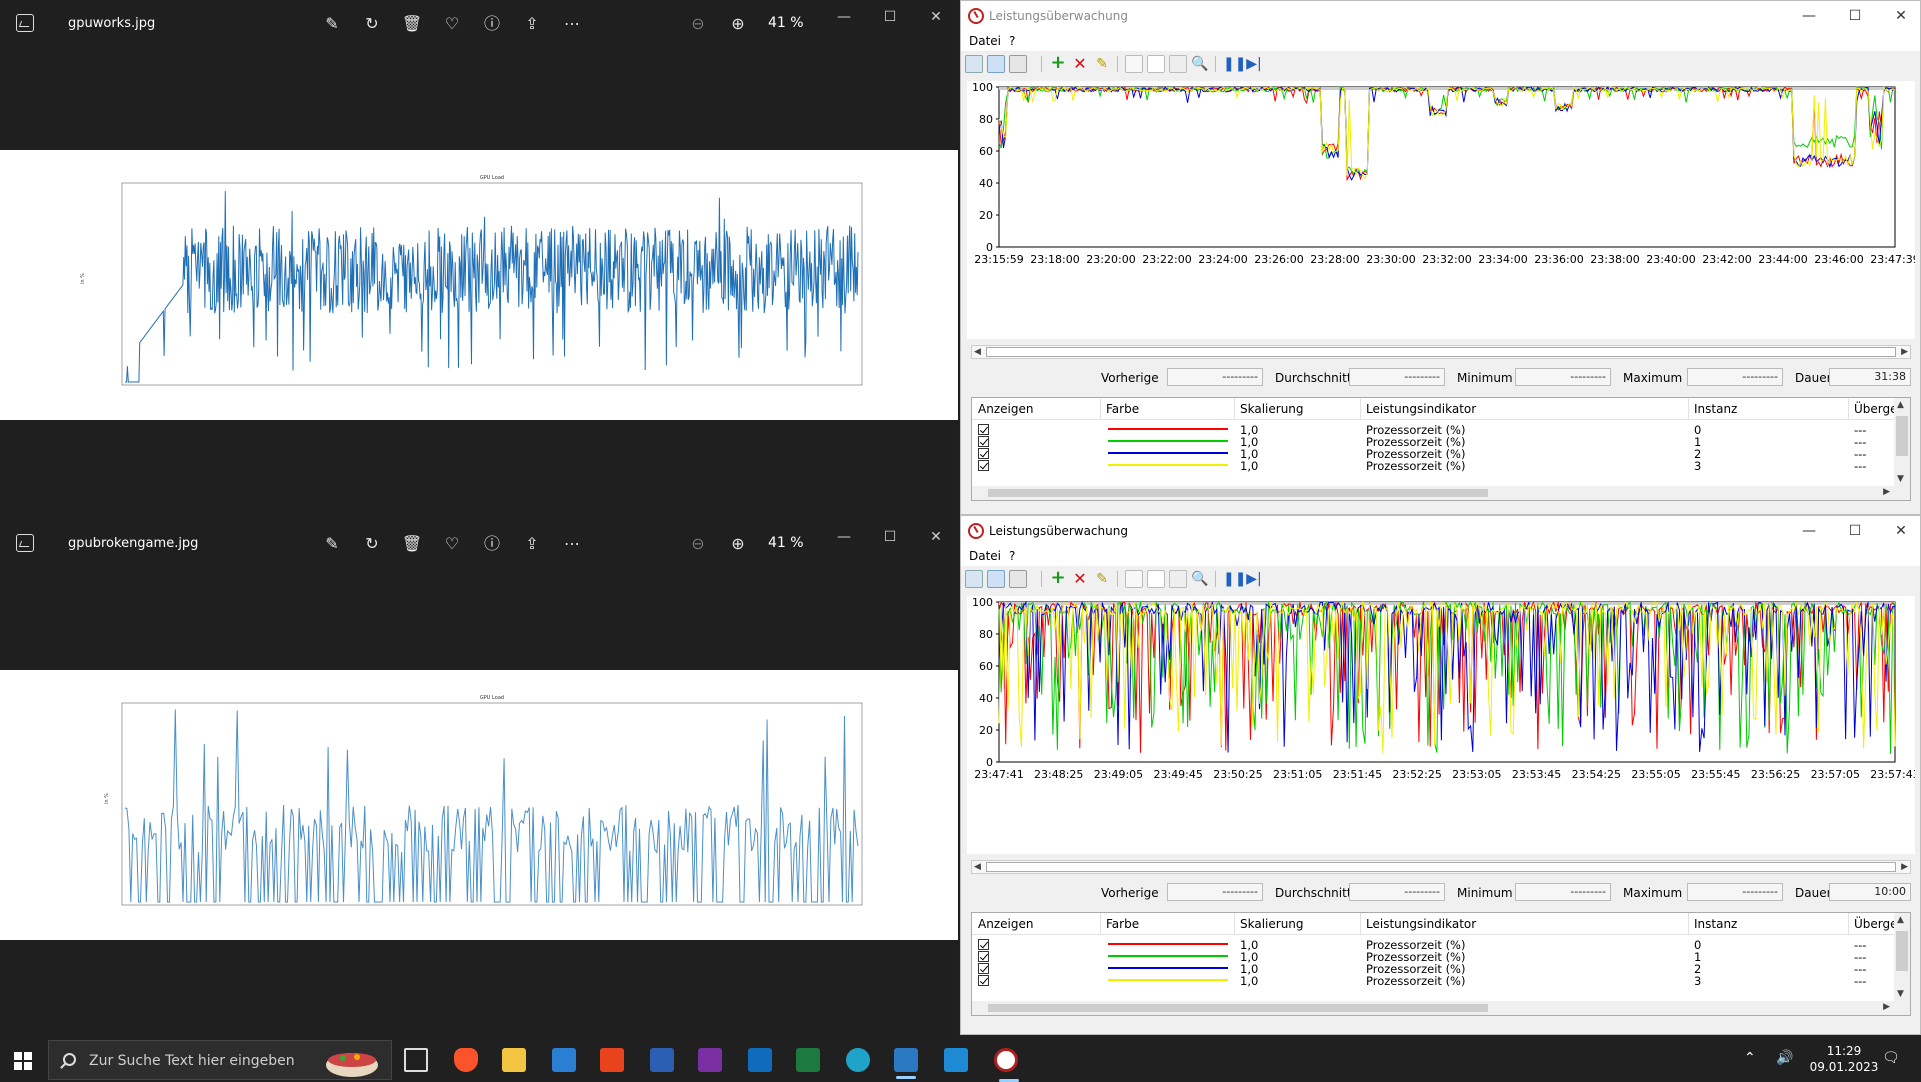  Describe the element at coordinates (1784, 1058) in the screenshot. I see `volume-icon: 🔊` at that location.